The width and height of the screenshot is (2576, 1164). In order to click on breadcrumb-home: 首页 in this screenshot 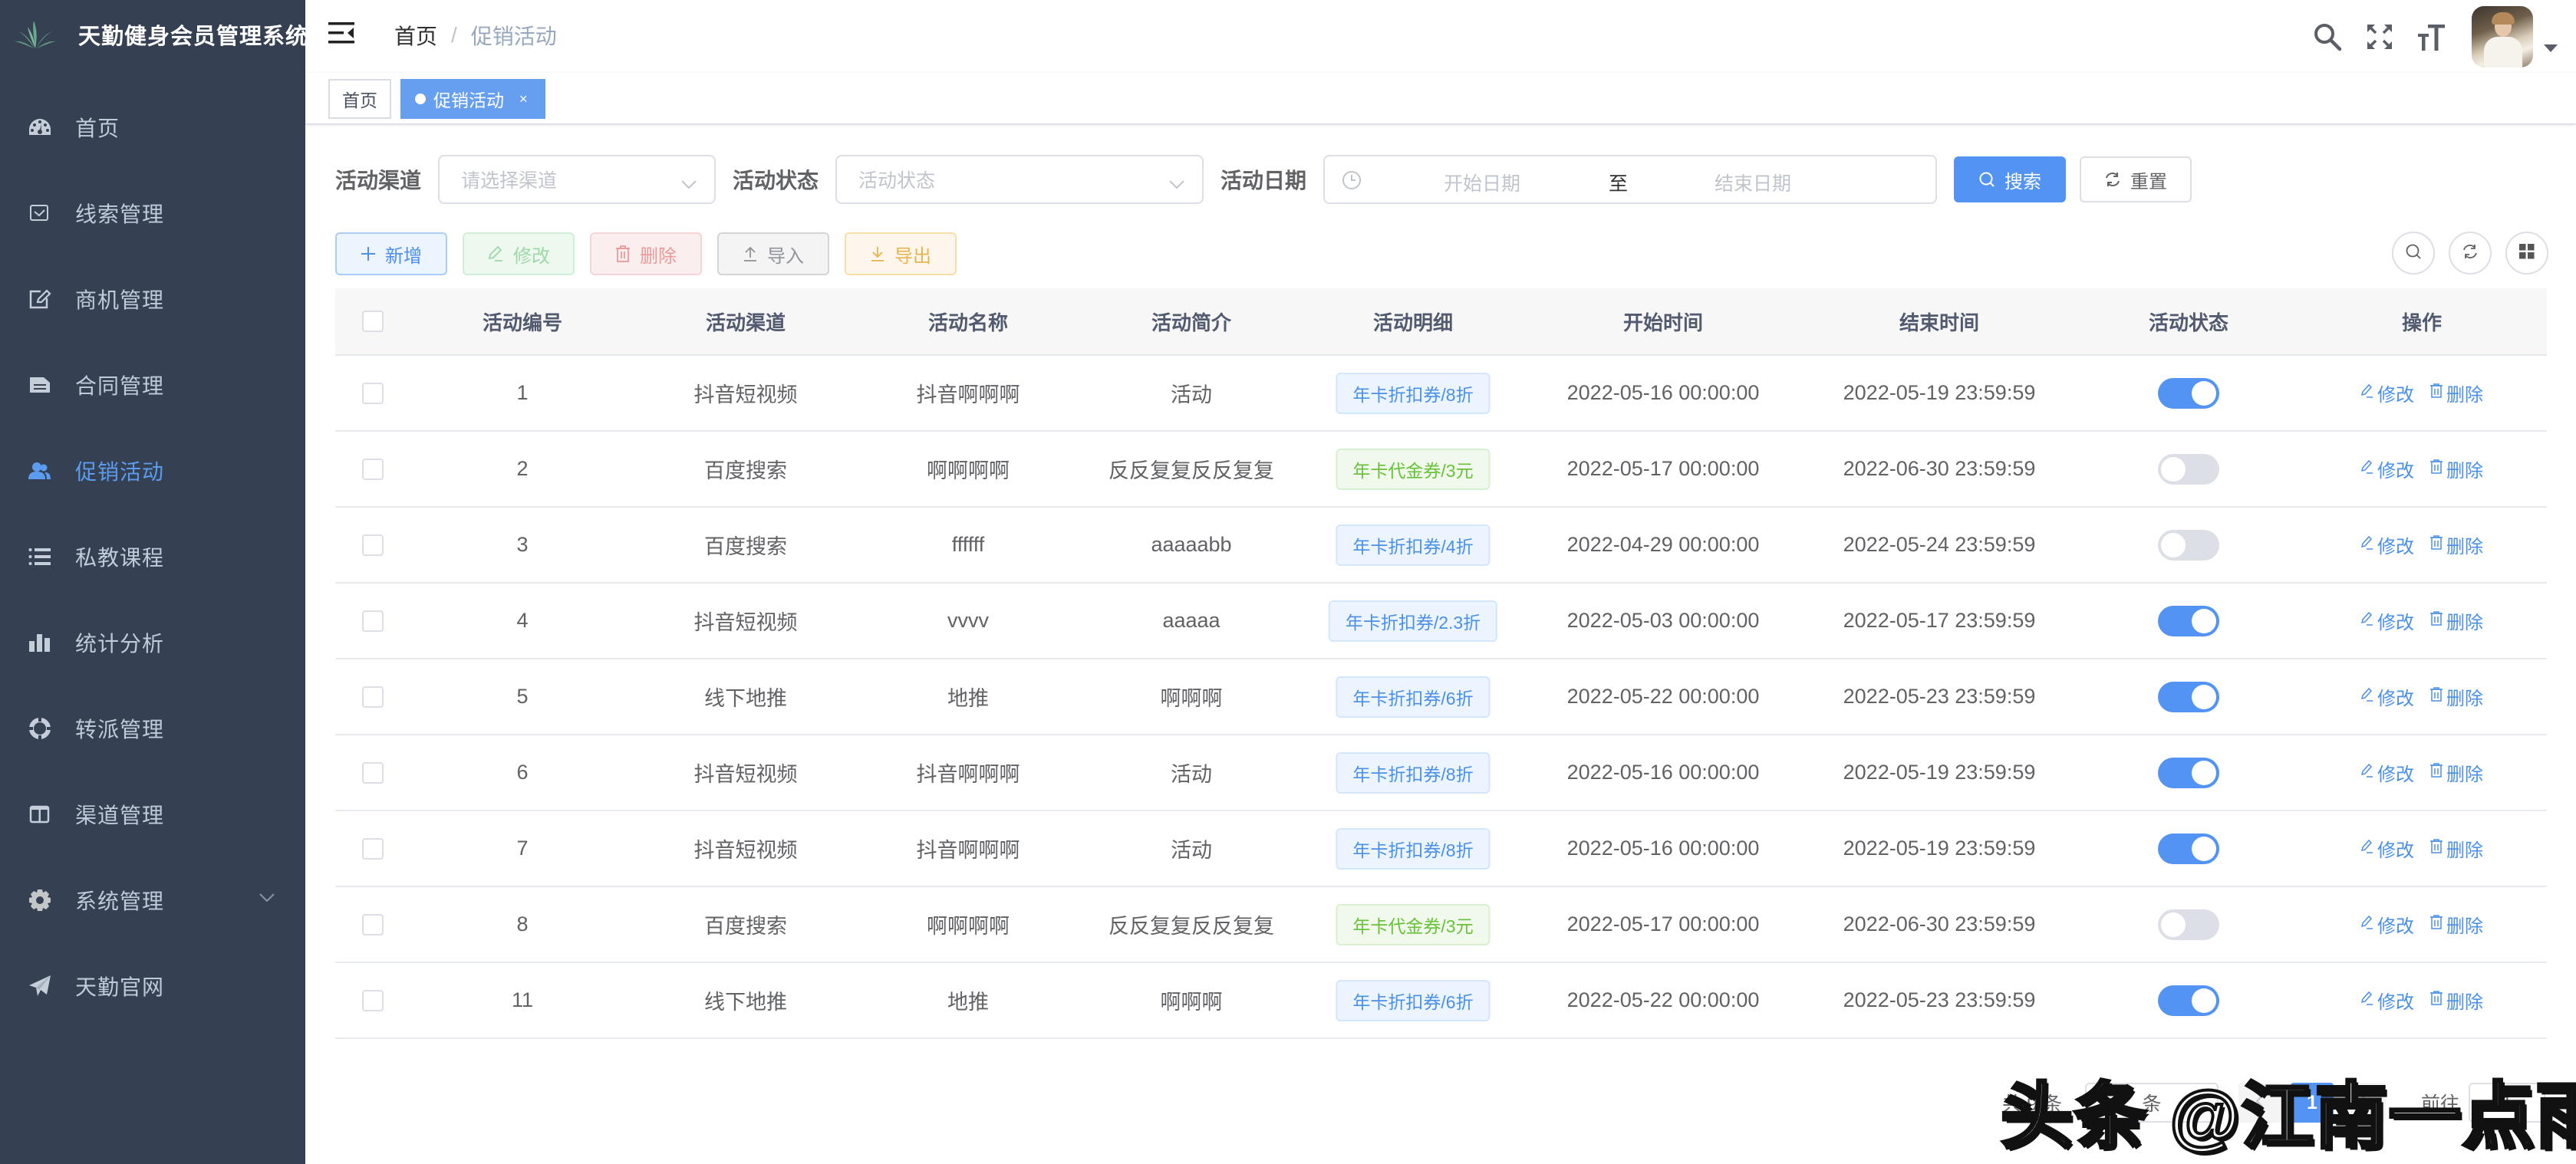, I will do `click(415, 35)`.